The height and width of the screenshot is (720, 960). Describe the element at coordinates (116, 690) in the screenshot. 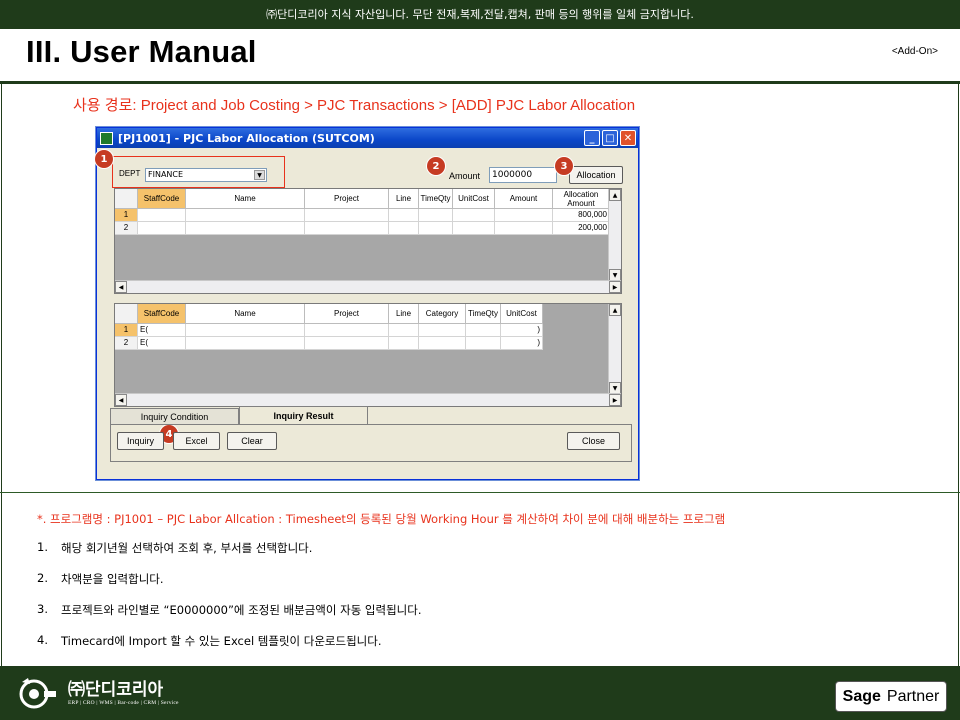

I see `logo-name: ㈜단디코리아` at that location.